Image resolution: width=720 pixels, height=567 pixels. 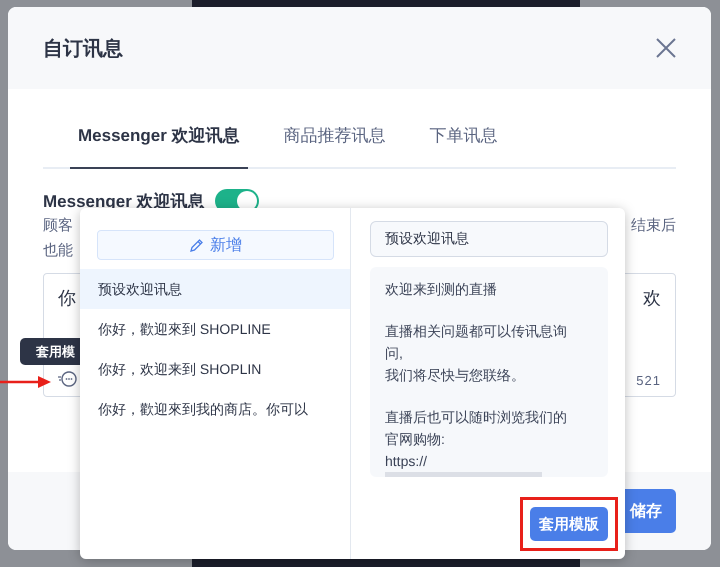 What do you see at coordinates (215, 409) in the screenshot?
I see `template-item: 你好，歡迎來到我的商店。你可以` at bounding box center [215, 409].